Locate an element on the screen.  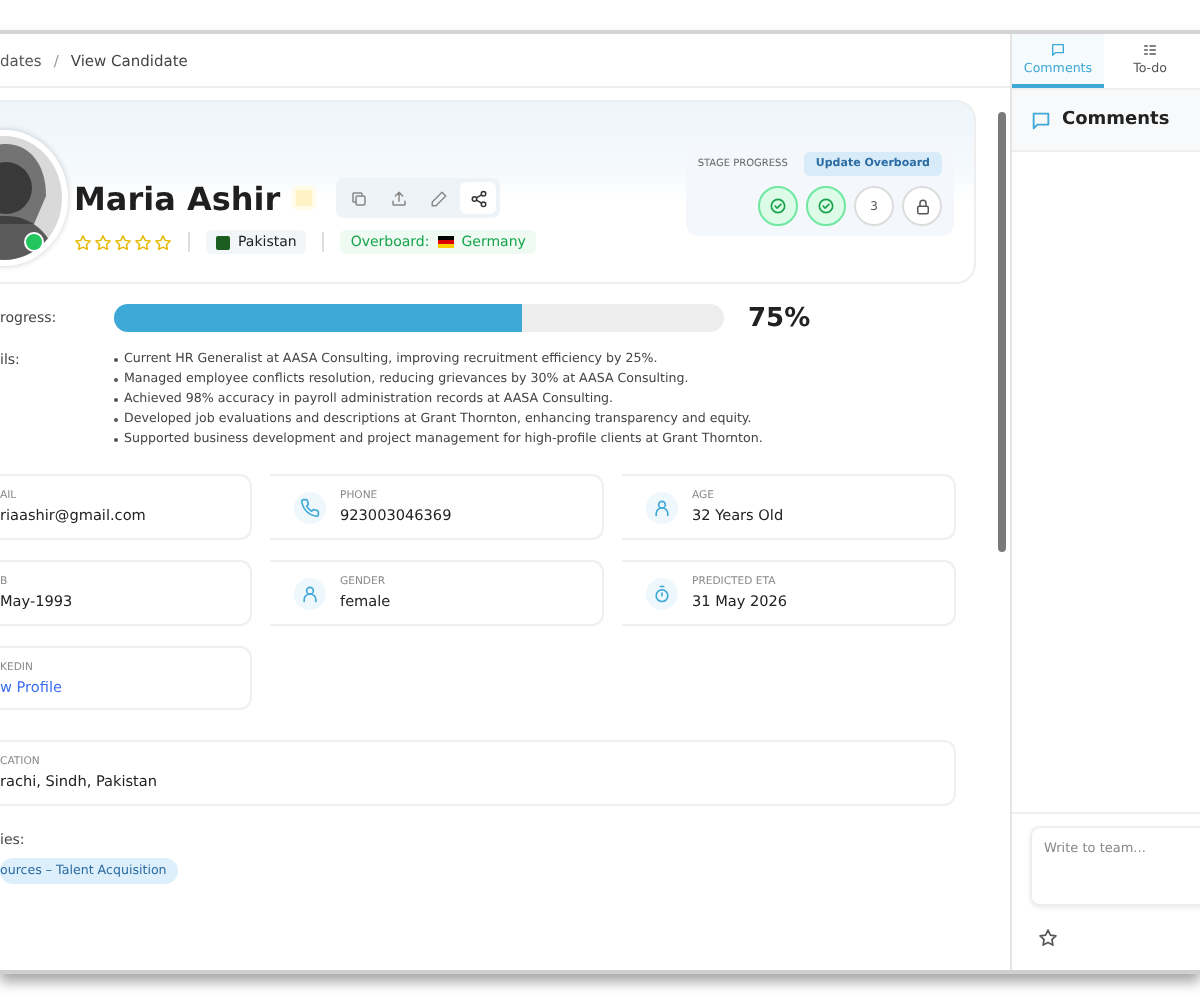
panel-title: Comments is located at coordinates (1116, 120).